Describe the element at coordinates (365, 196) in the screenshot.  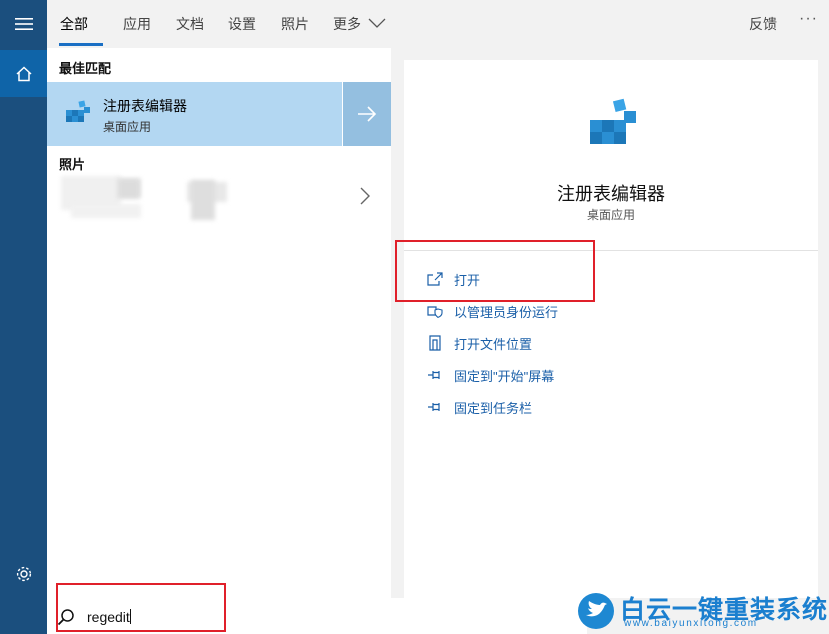
I see `chevron-right-icon` at that location.